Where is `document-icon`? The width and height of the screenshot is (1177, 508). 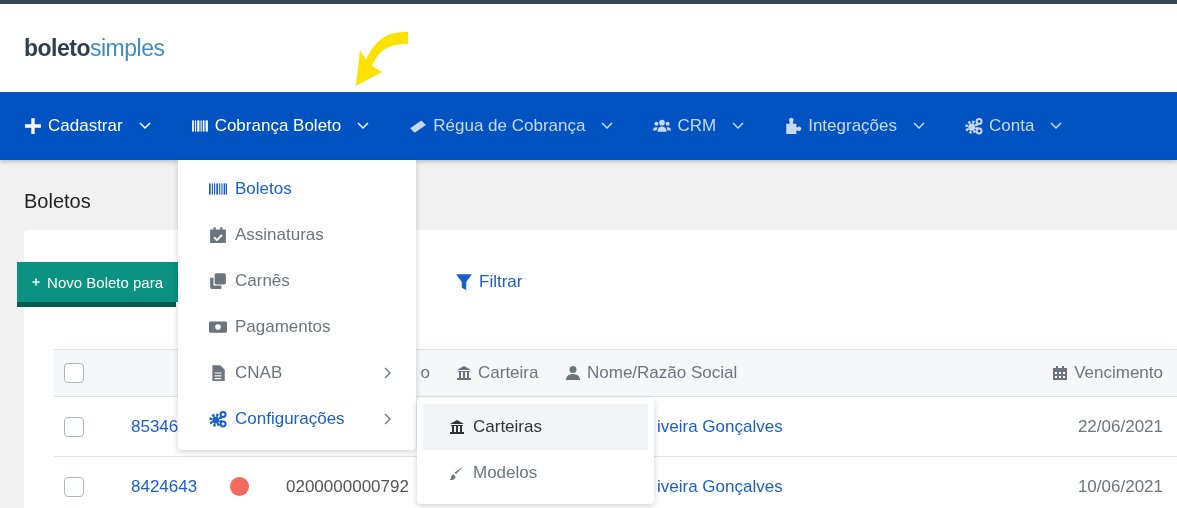 document-icon is located at coordinates (218, 373).